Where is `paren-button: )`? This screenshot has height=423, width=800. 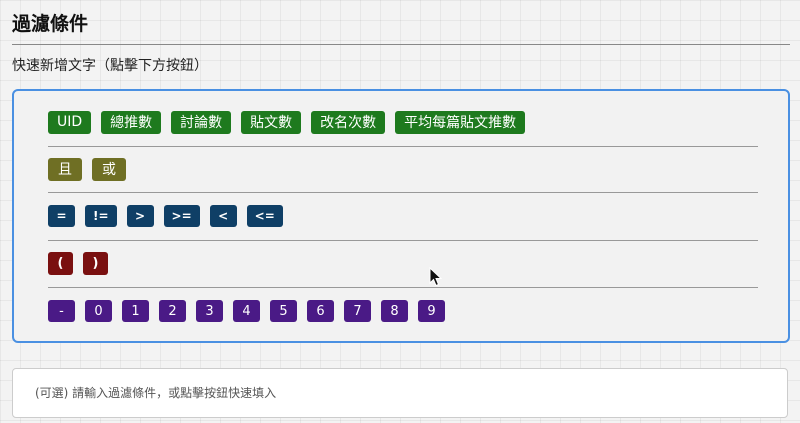
paren-button: ) is located at coordinates (95, 263).